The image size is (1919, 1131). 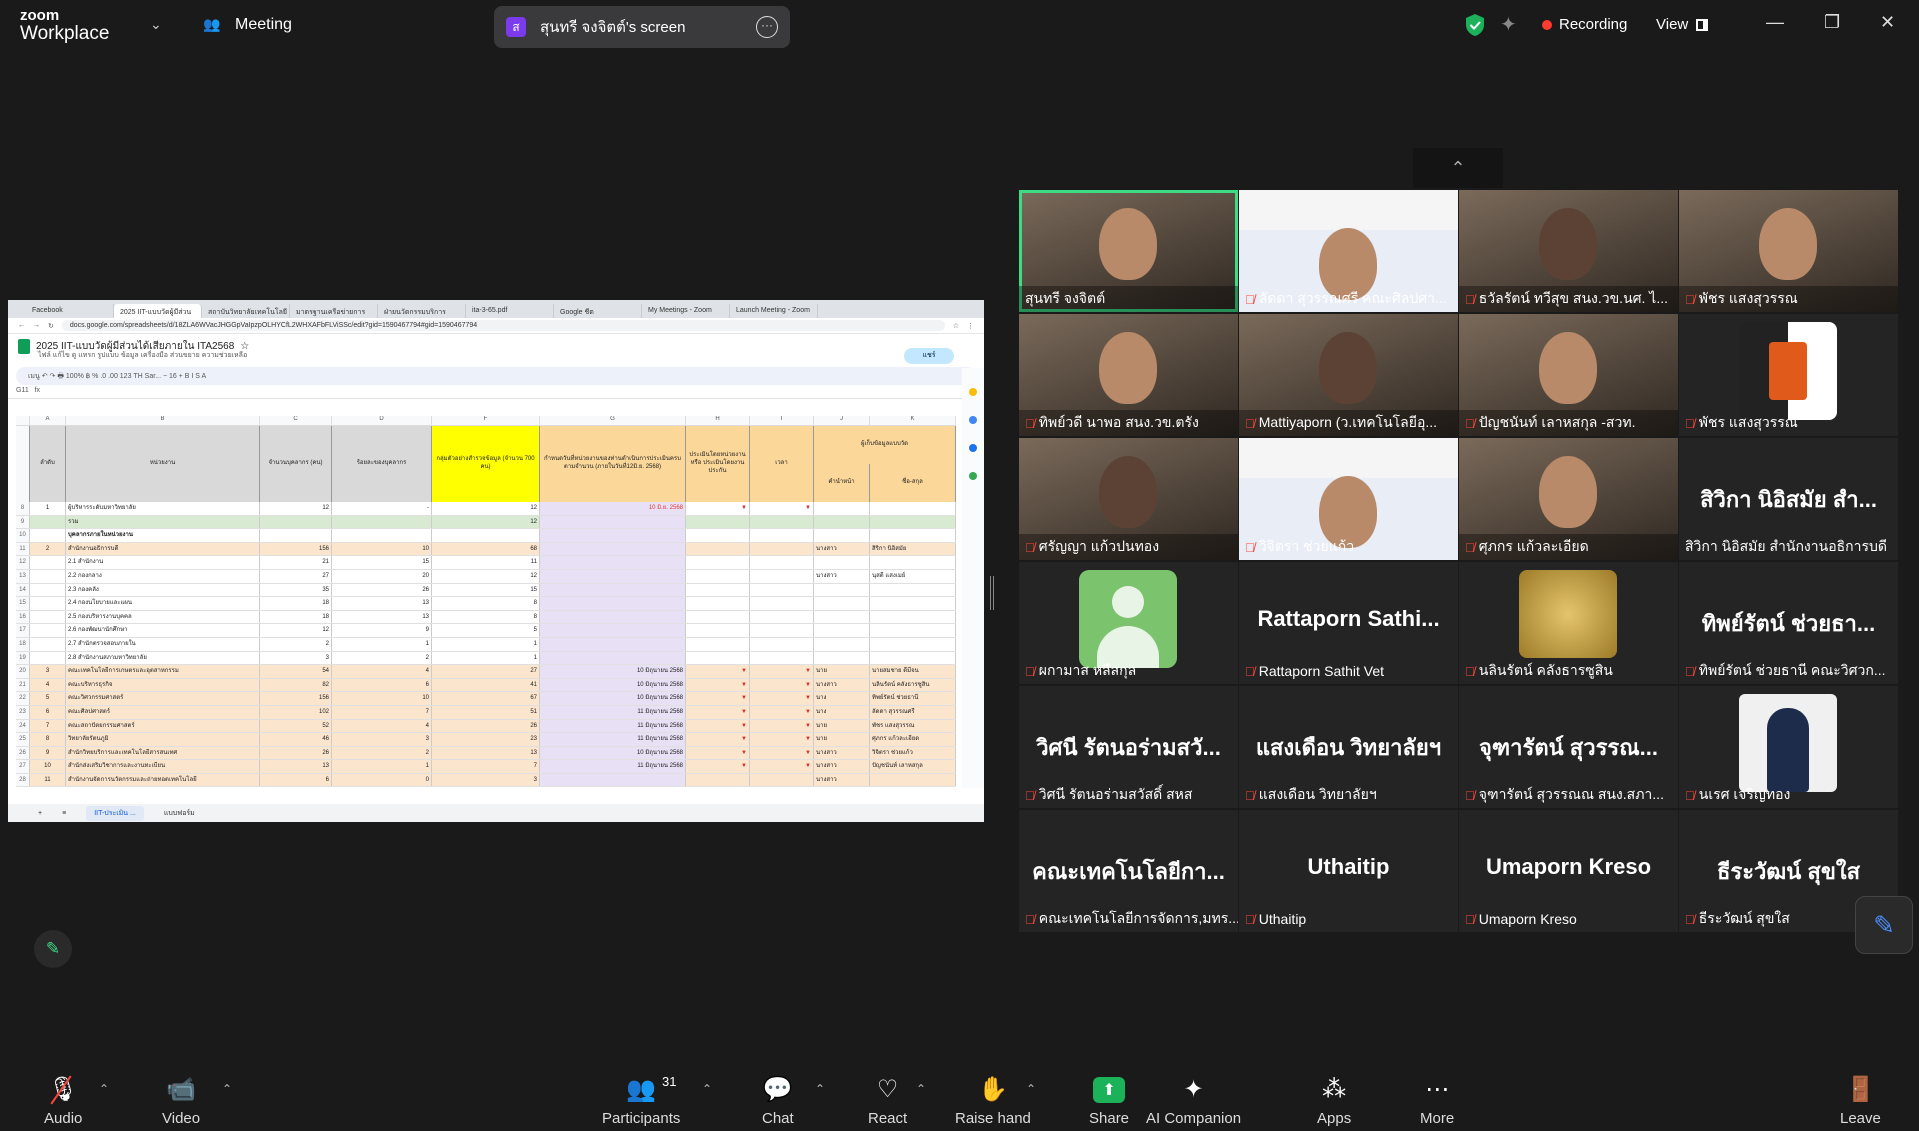 What do you see at coordinates (973, 448) in the screenshot?
I see `contacts-icon` at bounding box center [973, 448].